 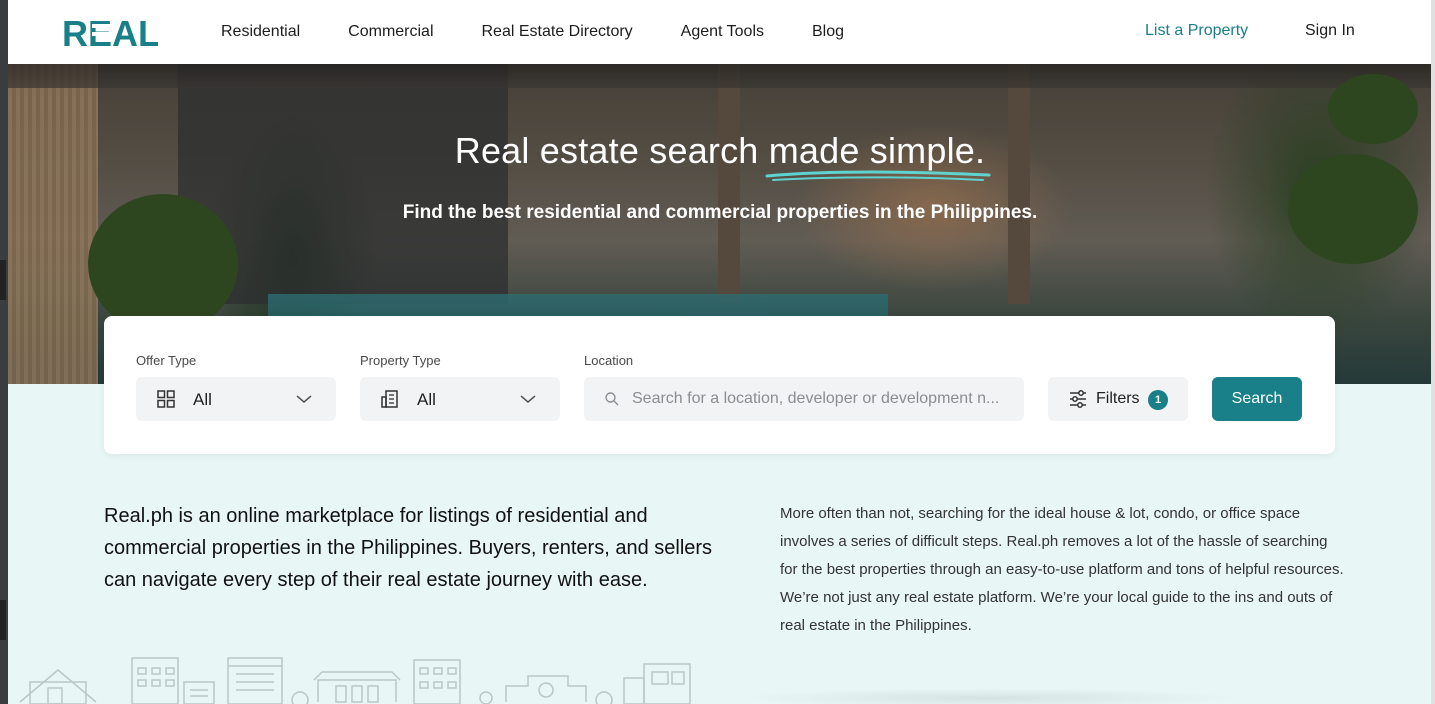 What do you see at coordinates (202, 399) in the screenshot?
I see `offer-type-value: All` at bounding box center [202, 399].